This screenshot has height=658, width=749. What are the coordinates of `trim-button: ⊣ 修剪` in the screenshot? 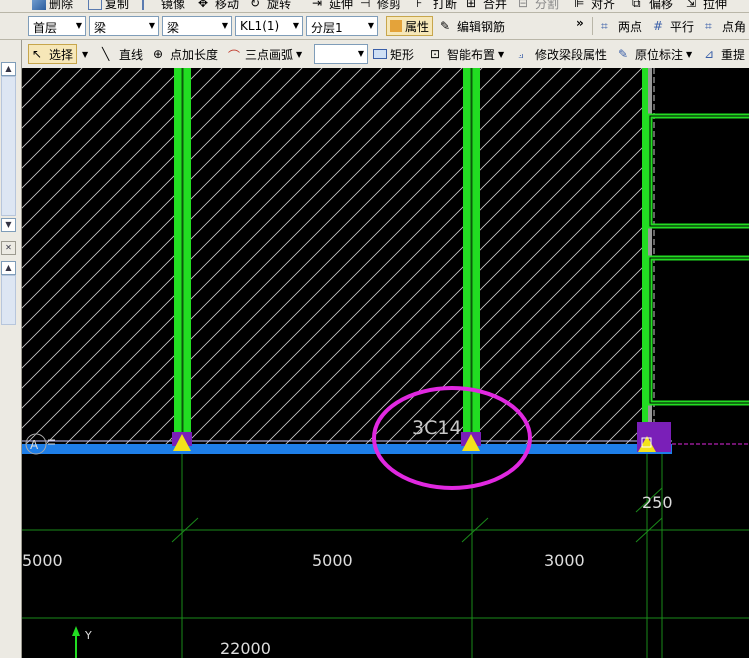 It's located at (380, 6).